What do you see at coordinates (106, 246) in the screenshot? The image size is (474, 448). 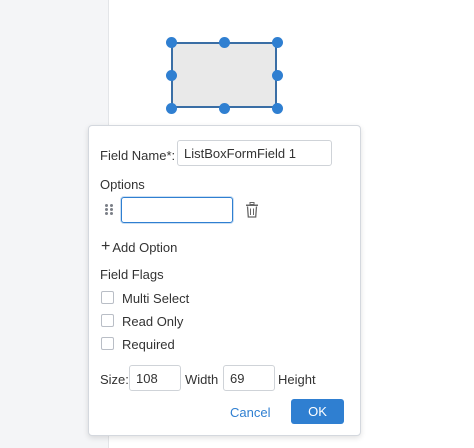 I see `plus-icon: +` at bounding box center [106, 246].